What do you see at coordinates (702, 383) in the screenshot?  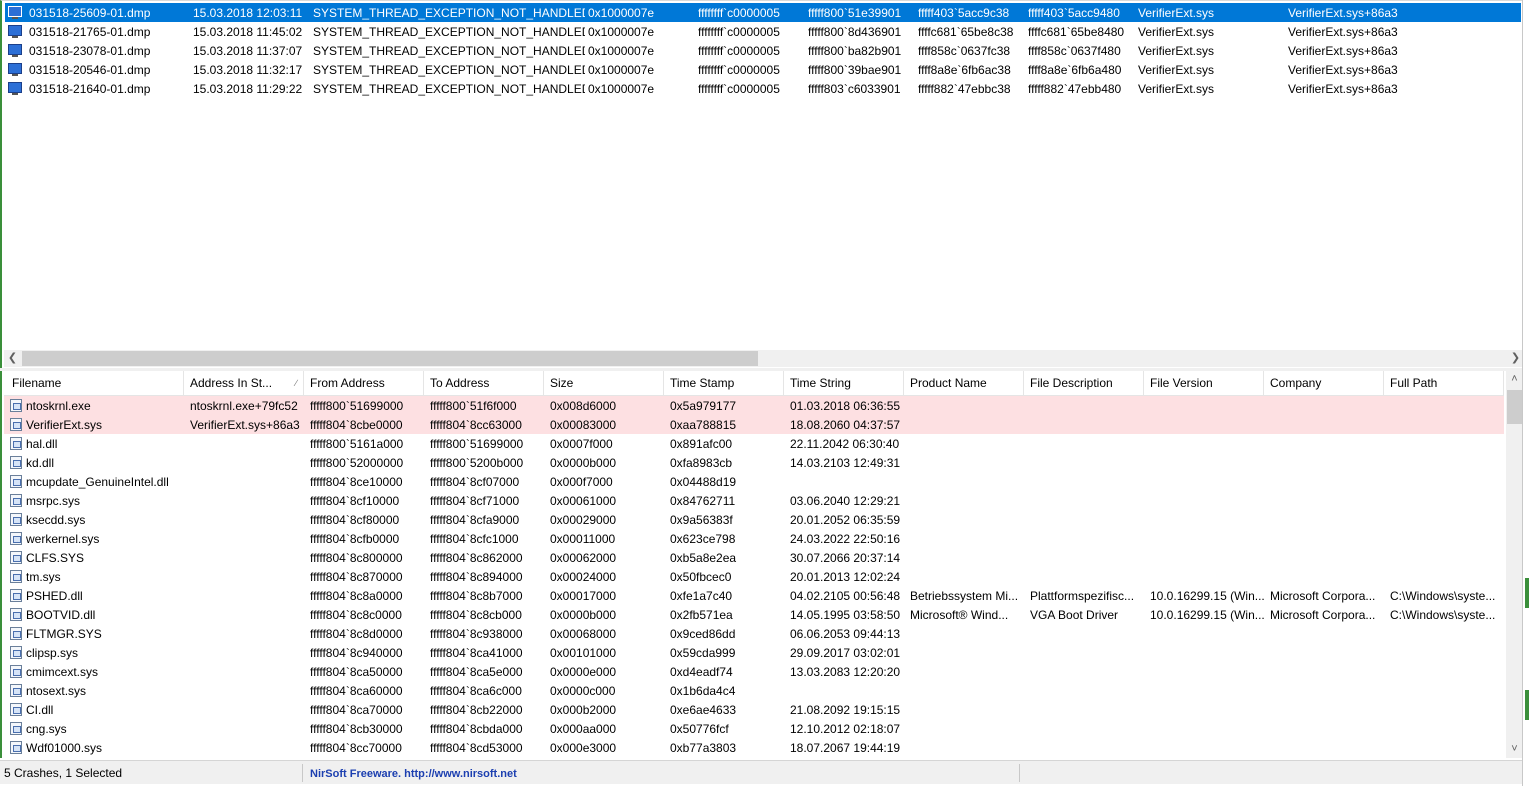 I see `column-header-label: Time Stamp` at bounding box center [702, 383].